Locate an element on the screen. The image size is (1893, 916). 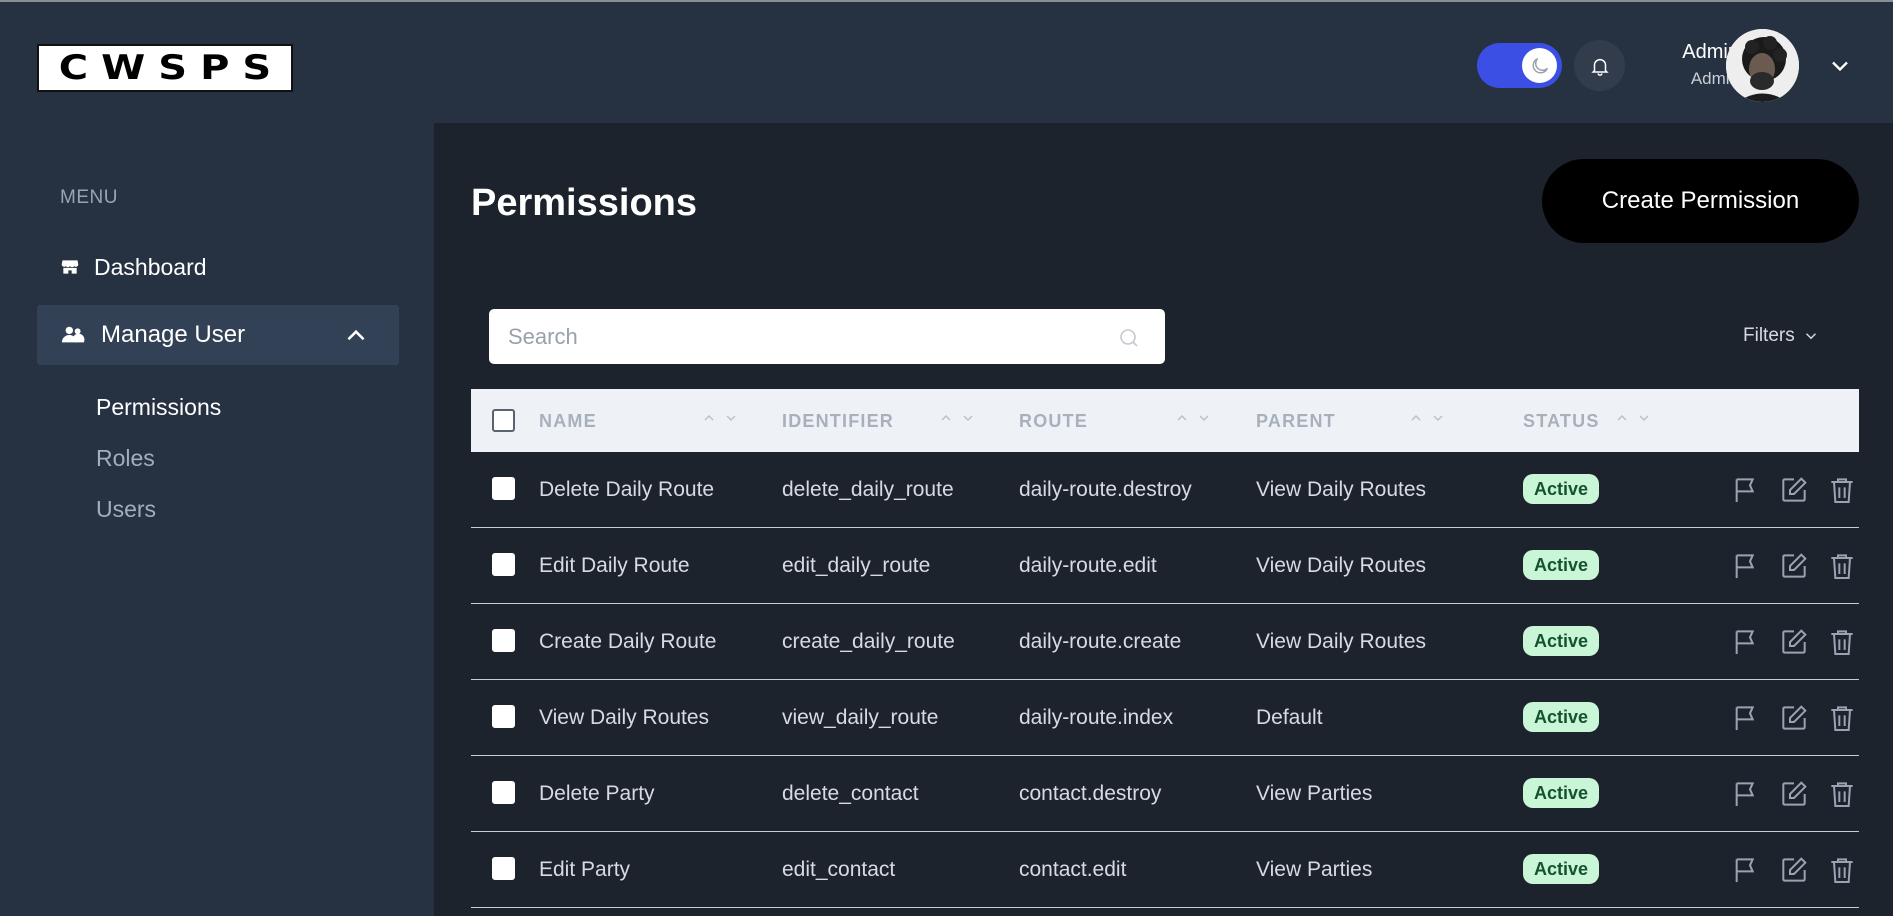
cell-route: contact.edit is located at coordinates (1073, 869).